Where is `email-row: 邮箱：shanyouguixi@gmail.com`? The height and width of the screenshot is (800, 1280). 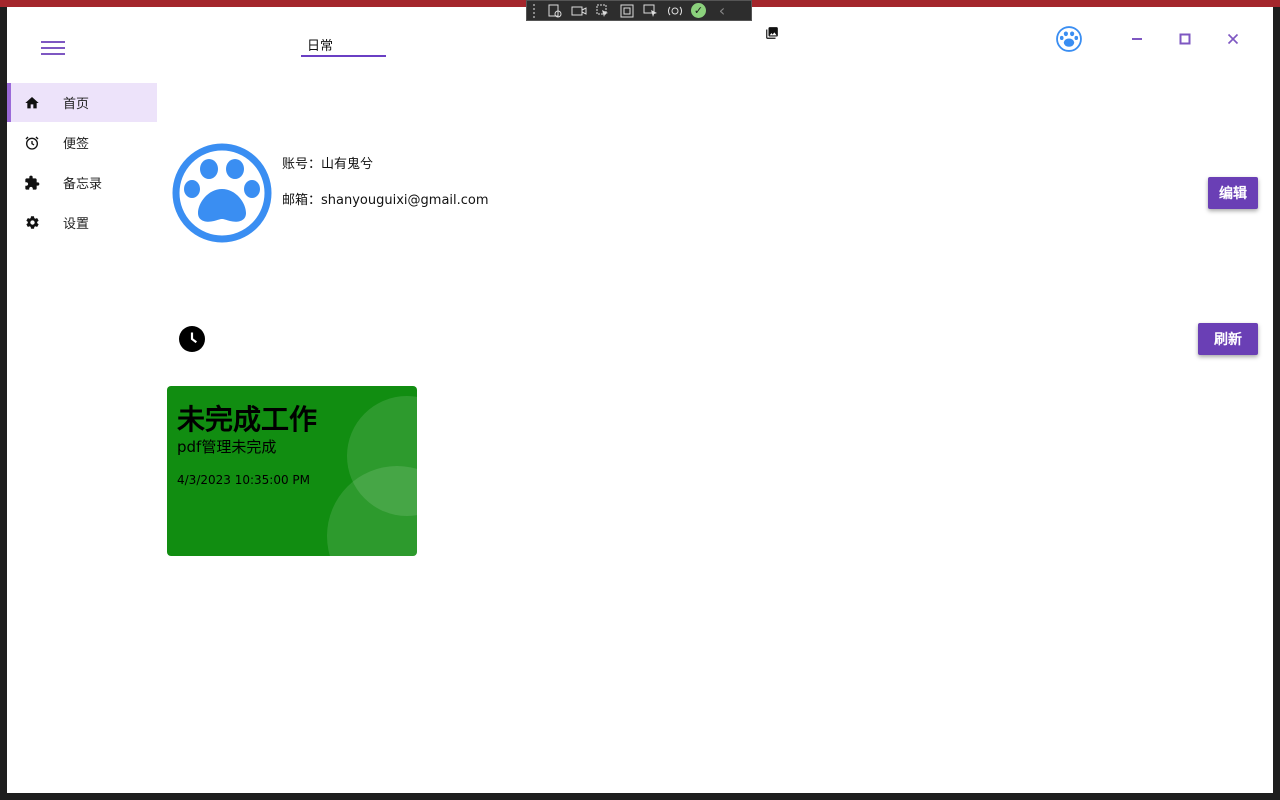
email-row: 邮箱：shanyouguixi@gmail.com is located at coordinates (385, 198).